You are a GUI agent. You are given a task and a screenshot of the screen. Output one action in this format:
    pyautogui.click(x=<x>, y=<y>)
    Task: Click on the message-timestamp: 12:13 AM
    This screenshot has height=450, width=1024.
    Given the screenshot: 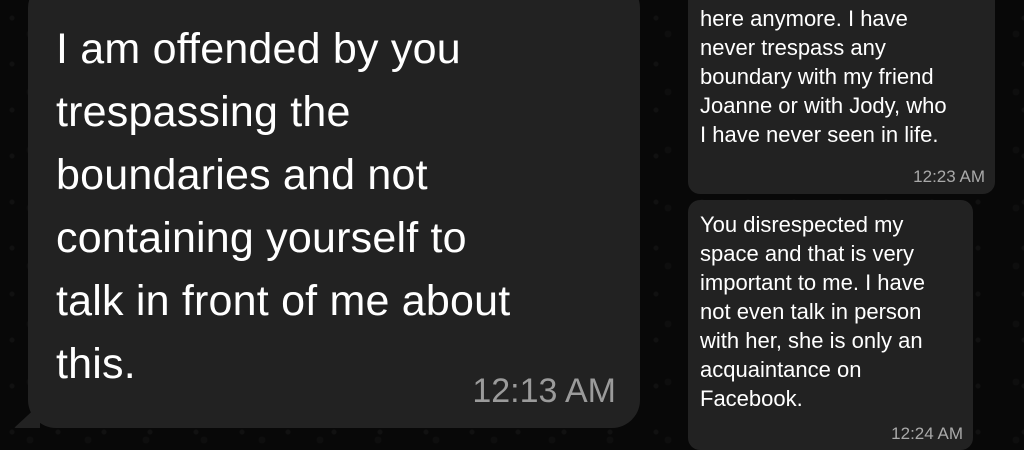 What is the action you would take?
    pyautogui.click(x=544, y=391)
    